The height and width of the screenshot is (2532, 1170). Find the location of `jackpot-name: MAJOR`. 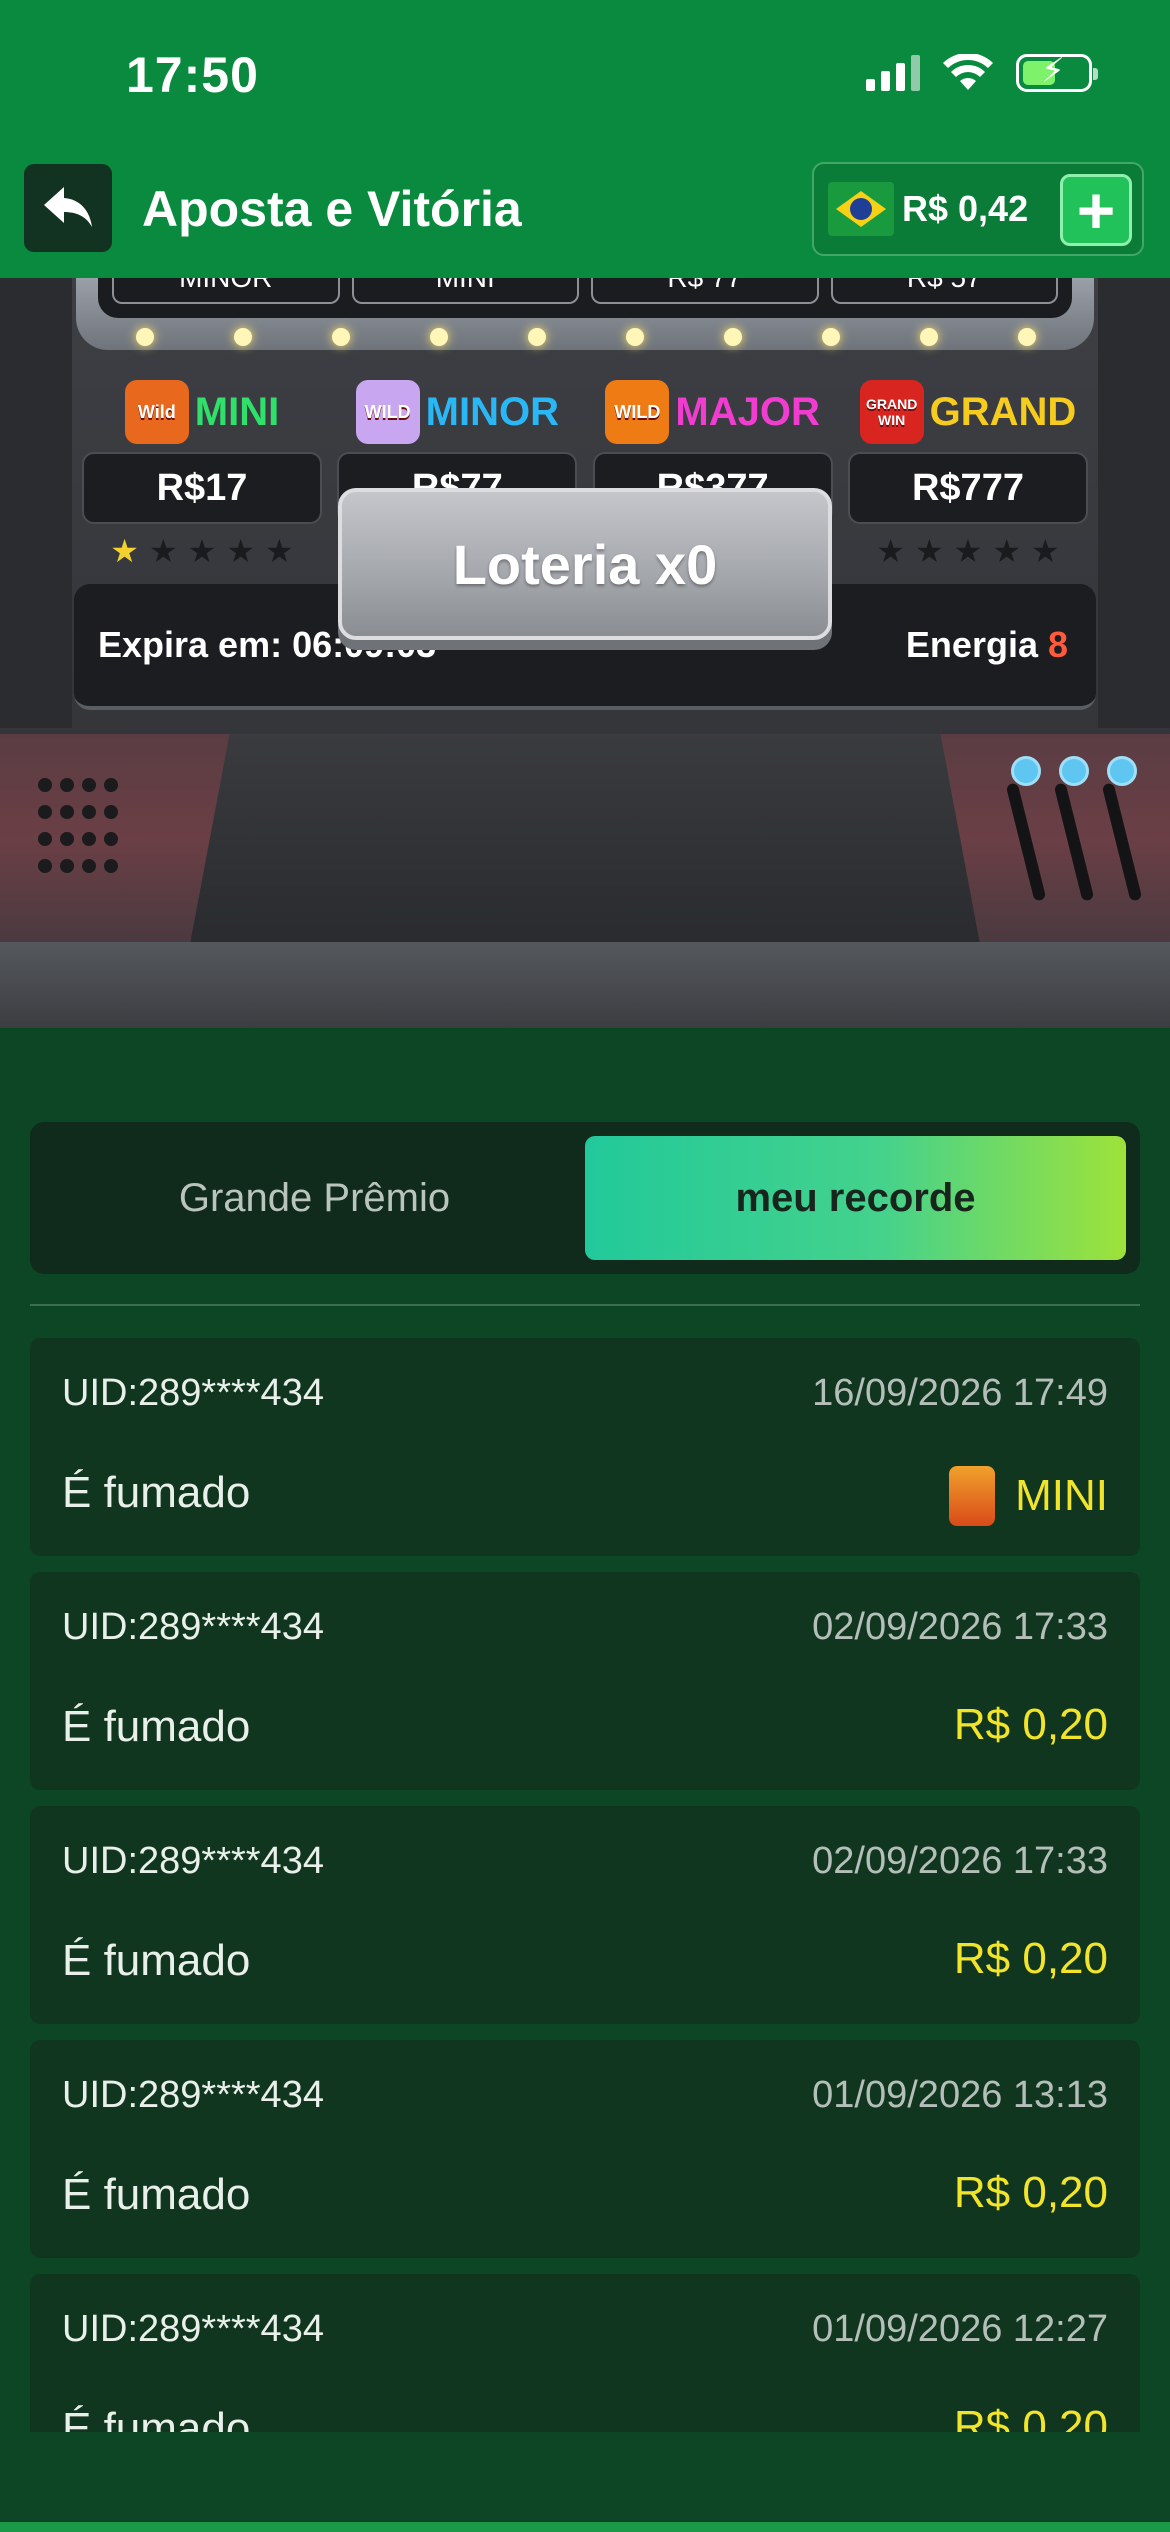

jackpot-name: MAJOR is located at coordinates (747, 411).